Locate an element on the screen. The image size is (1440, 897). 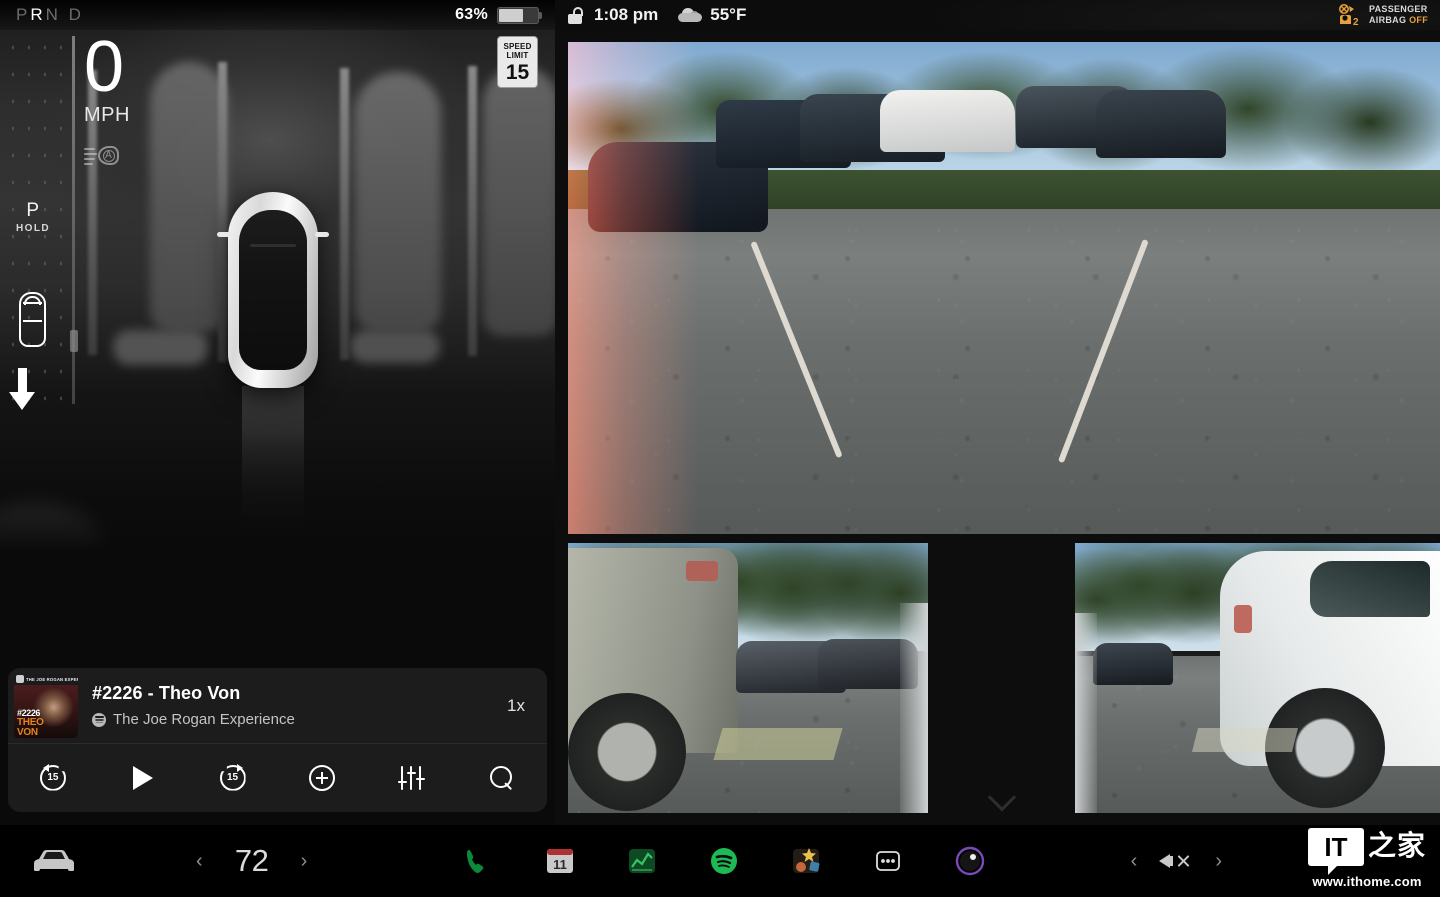
battery-fill is located at coordinates (511, 15).